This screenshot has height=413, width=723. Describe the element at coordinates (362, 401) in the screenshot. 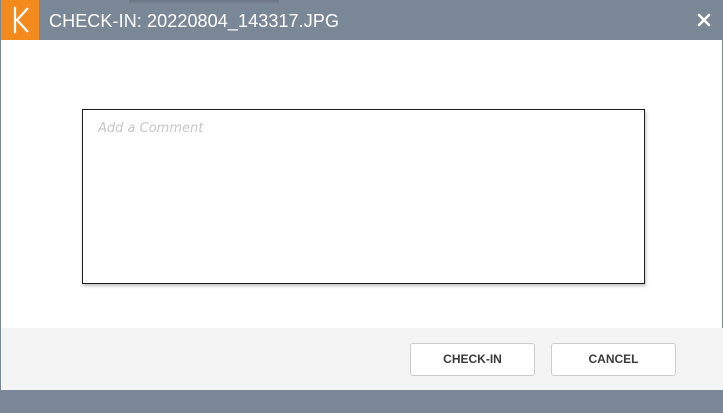

I see `dialog-bottom-bar` at that location.